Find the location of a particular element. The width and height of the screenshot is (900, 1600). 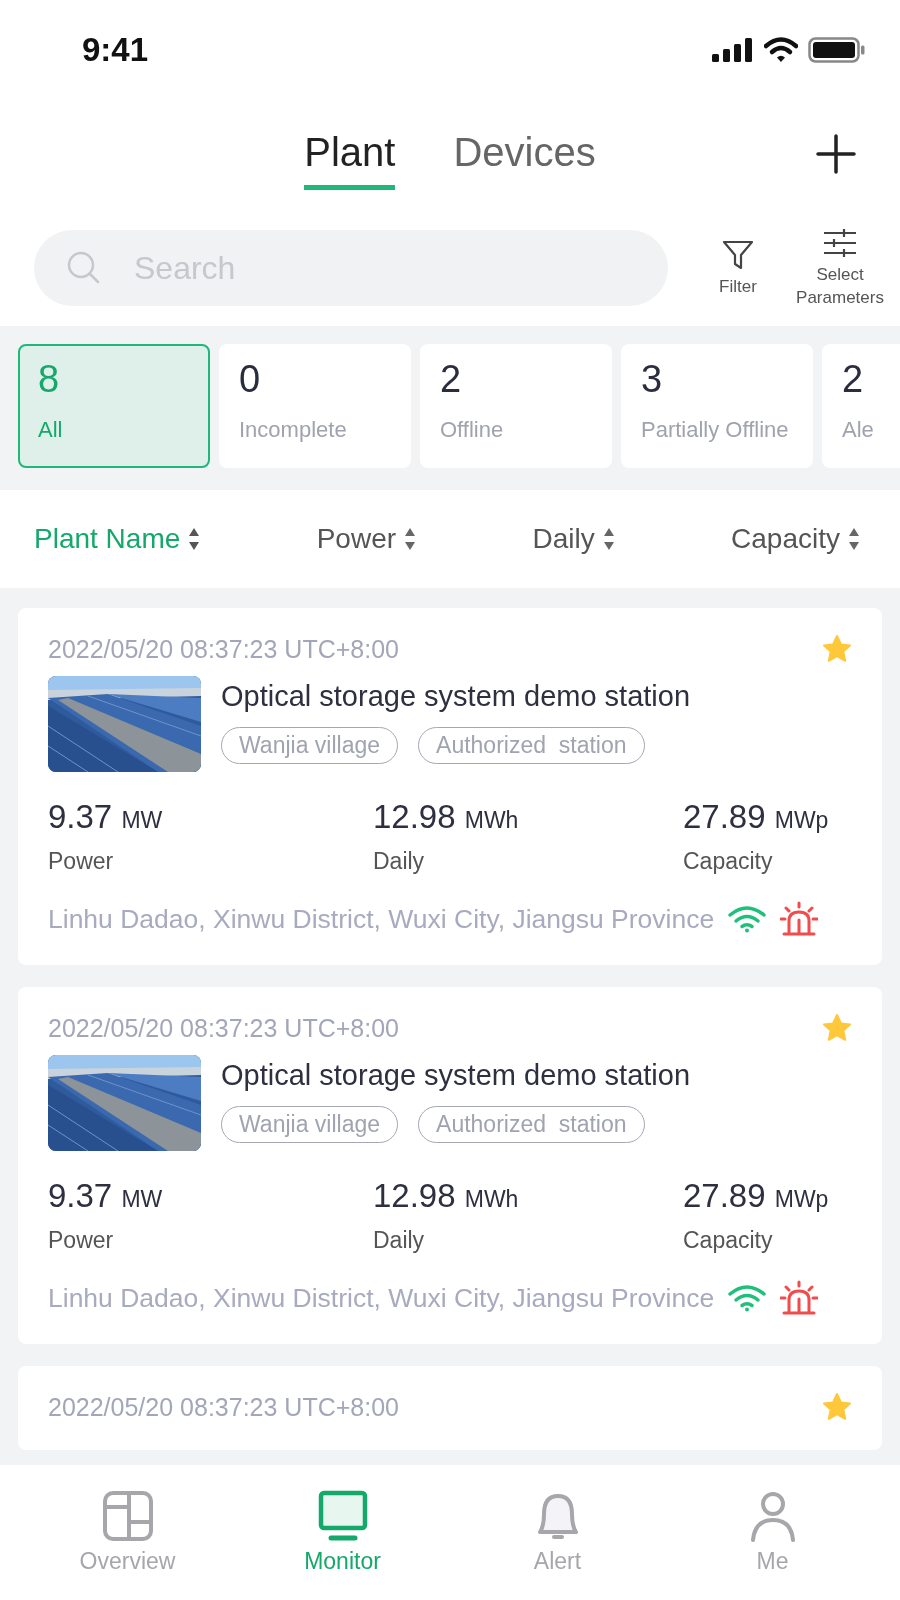

sort-column: Power is located at coordinates (366, 539).